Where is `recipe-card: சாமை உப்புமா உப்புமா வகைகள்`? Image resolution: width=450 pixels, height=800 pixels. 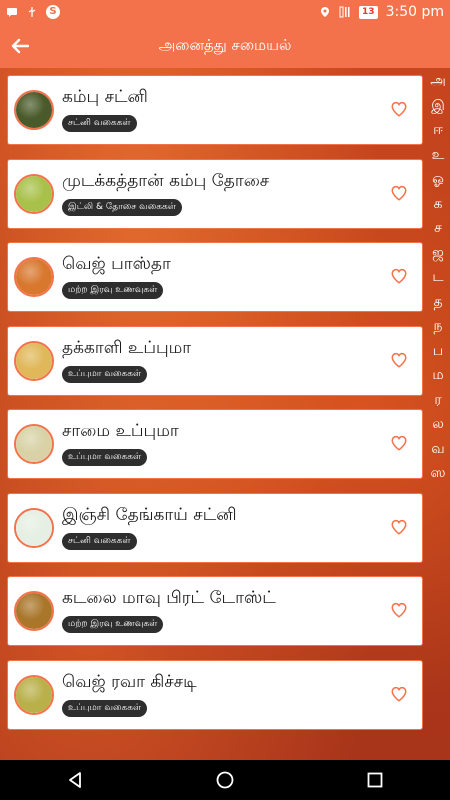
recipe-card: சாமை உப்புமா உப்புமா வகைகள் is located at coordinates (215, 444).